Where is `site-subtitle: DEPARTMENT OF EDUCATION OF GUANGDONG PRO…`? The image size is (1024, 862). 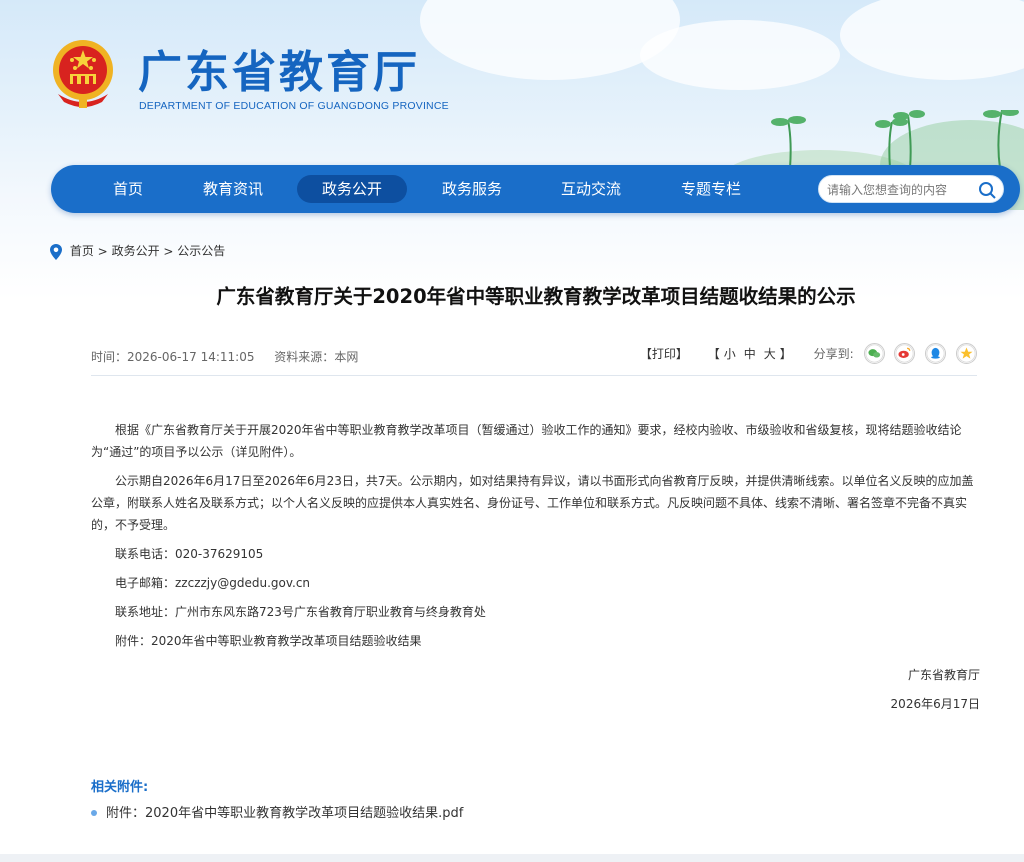 site-subtitle: DEPARTMENT OF EDUCATION OF GUANGDONG PRO… is located at coordinates (294, 106).